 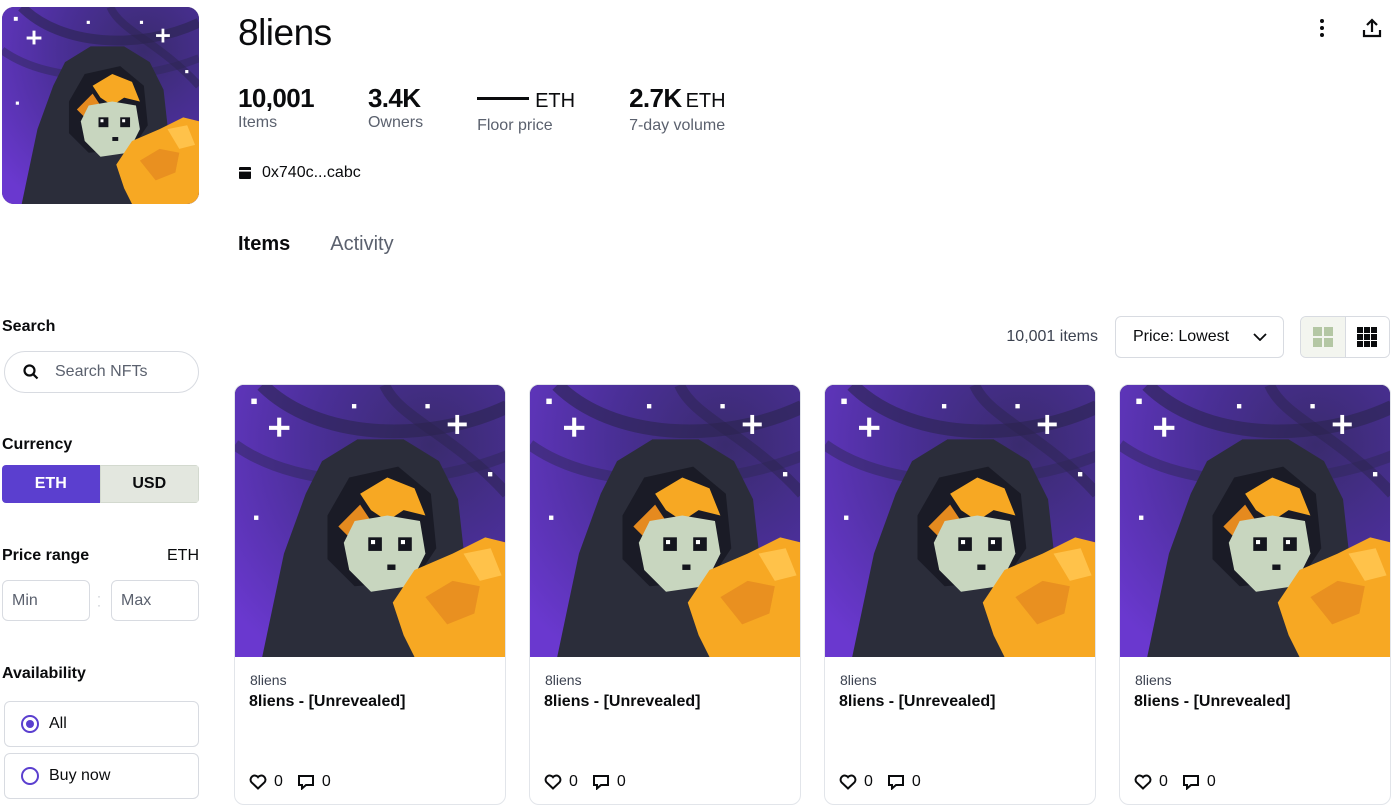 I want to click on availability-all-label: All, so click(x=58, y=723).